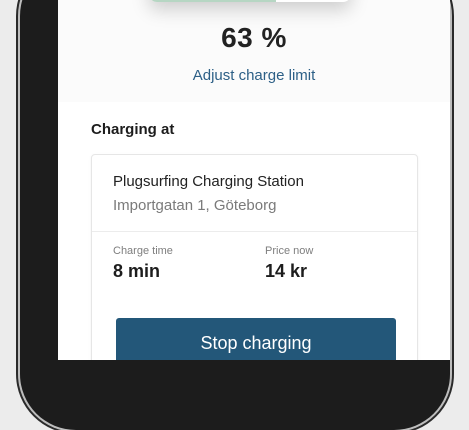  I want to click on adjust-charge-limit-link: Adjust charge limit, so click(254, 75).